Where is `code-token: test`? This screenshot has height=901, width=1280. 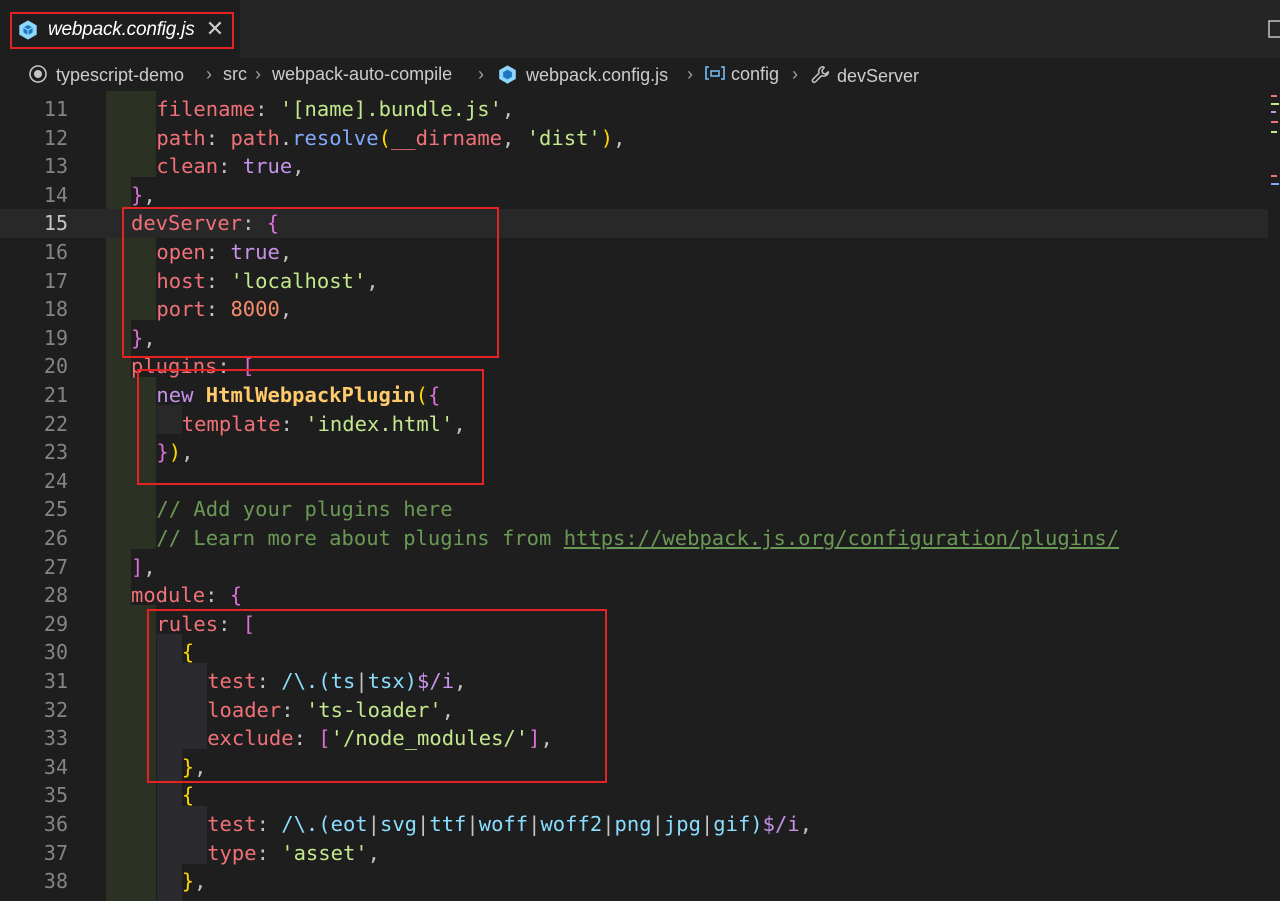
code-token: test is located at coordinates (232, 824).